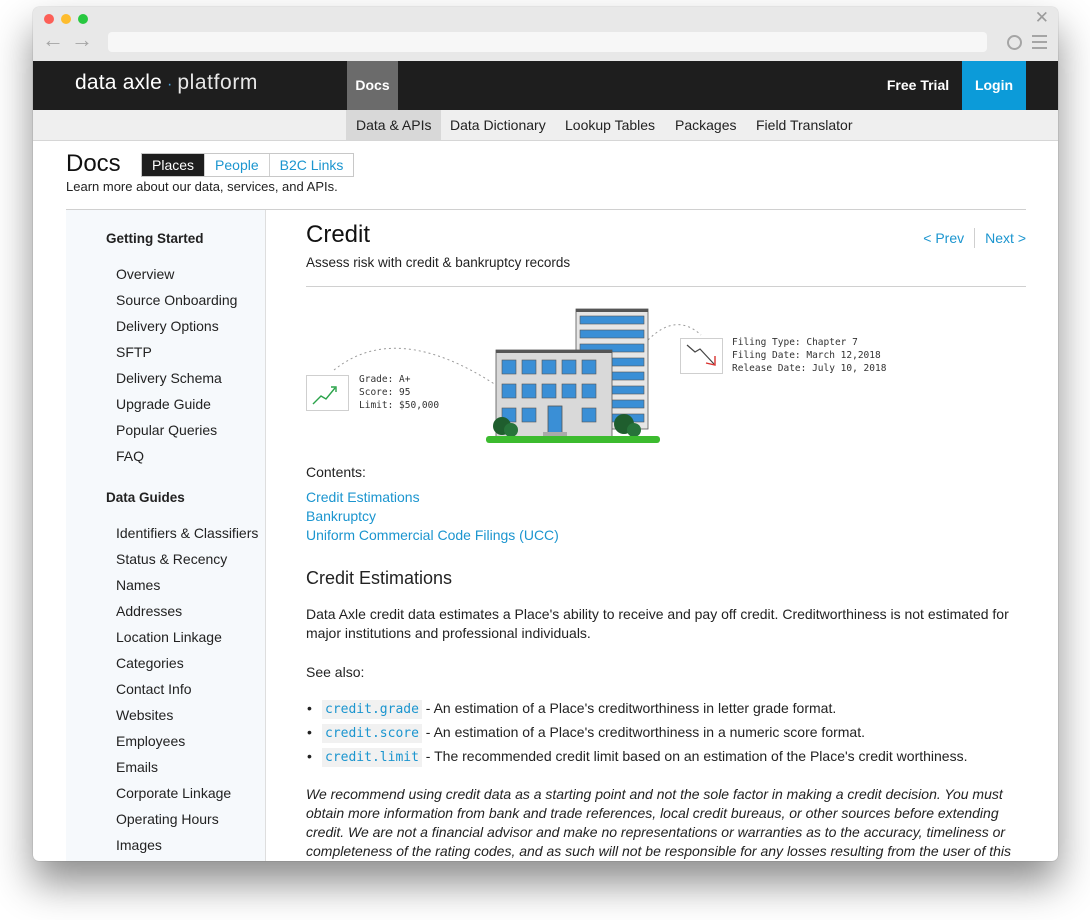 The width and height of the screenshot is (1090, 920). What do you see at coordinates (173, 793) in the screenshot?
I see `sidebar-item-corporate-linkage: Corporate Linkage` at bounding box center [173, 793].